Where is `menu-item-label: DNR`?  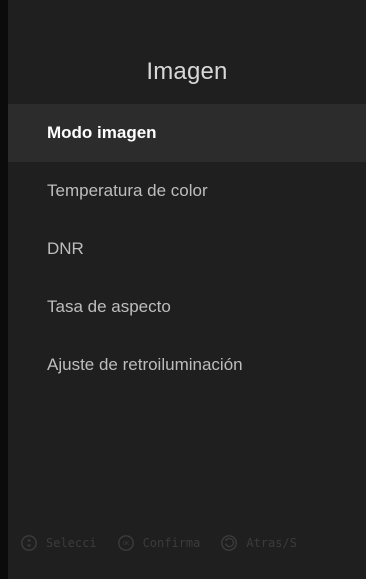 menu-item-label: DNR is located at coordinates (65, 248).